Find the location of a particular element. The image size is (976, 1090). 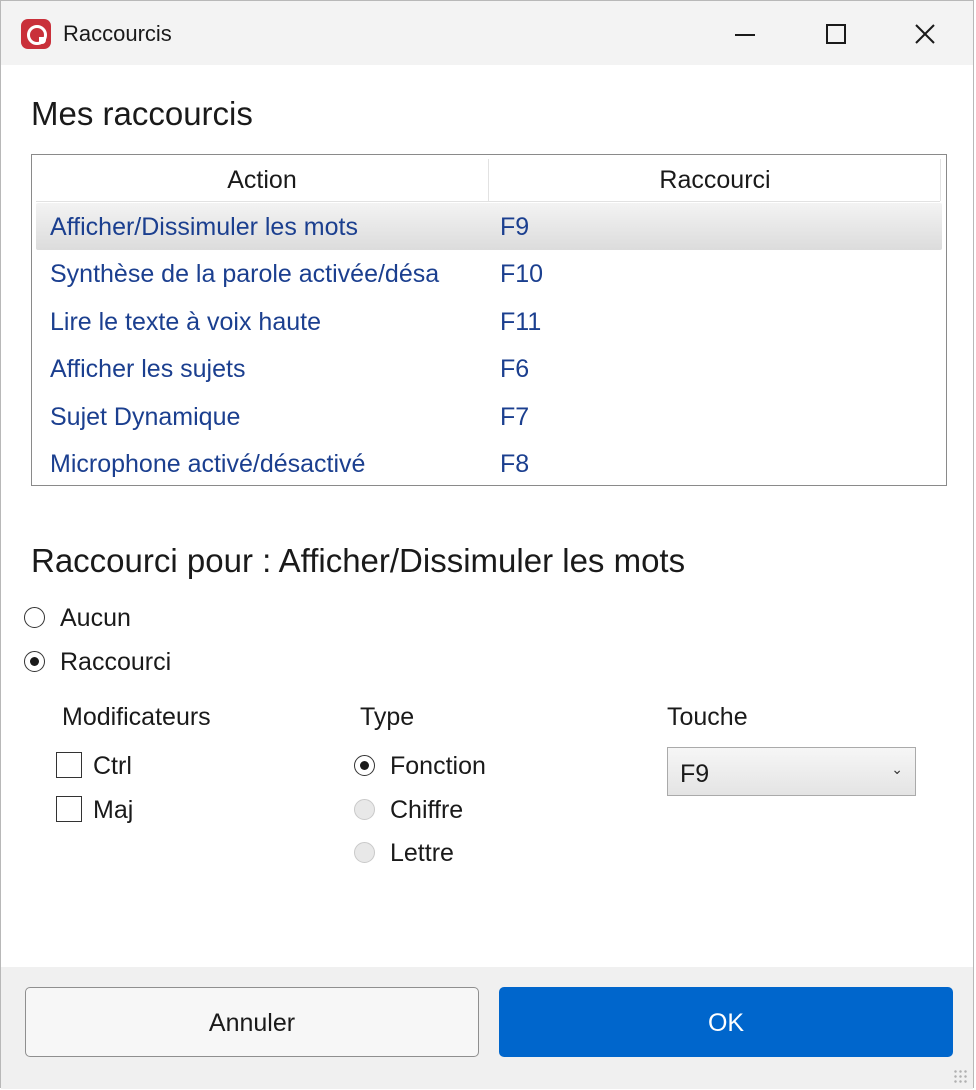

type-digit-radio is located at coordinates (364, 809).